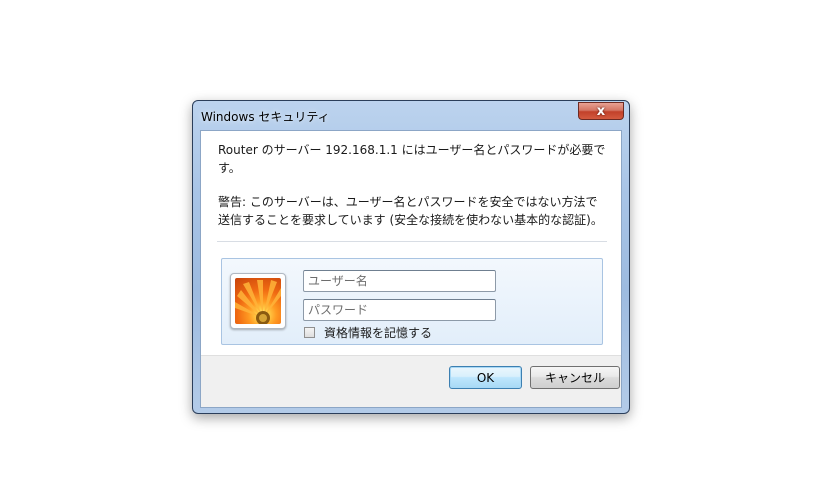  Describe the element at coordinates (575, 377) in the screenshot. I see `cancel-button: キャンセル` at that location.